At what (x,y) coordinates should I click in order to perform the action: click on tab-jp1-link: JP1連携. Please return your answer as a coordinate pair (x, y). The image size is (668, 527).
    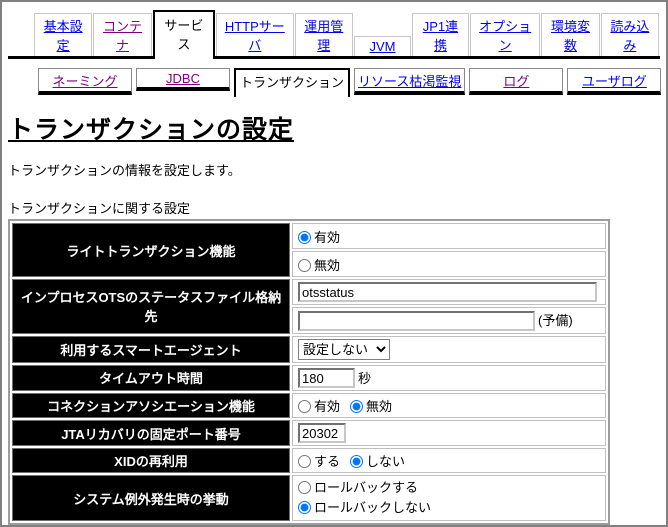
    Looking at the image, I should click on (440, 34).